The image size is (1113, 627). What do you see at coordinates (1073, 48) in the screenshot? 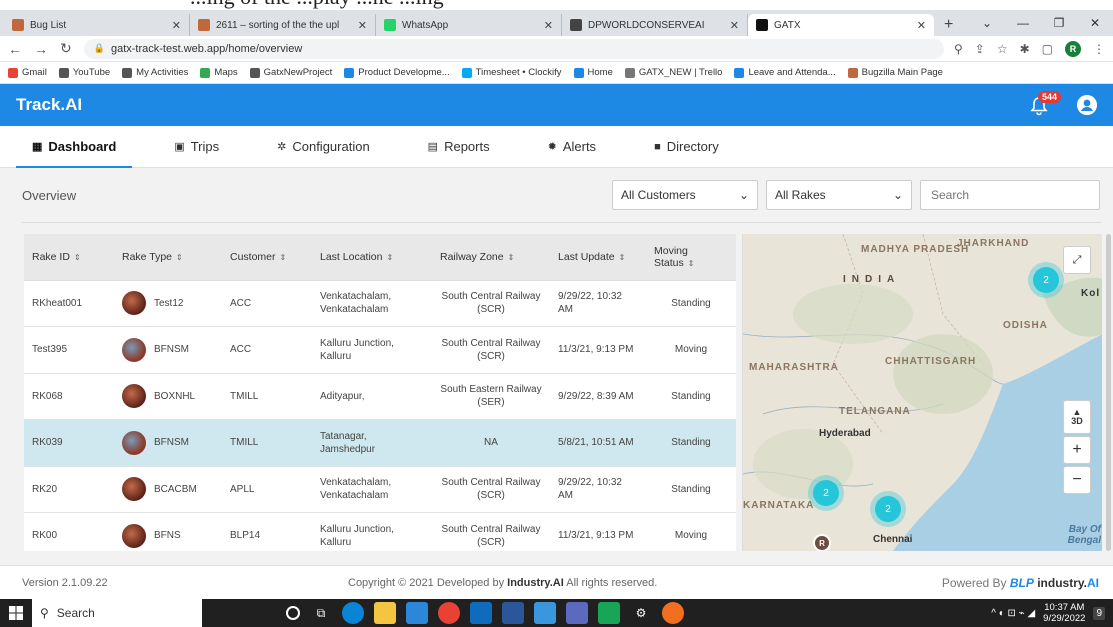
I see `profile-avatar: R` at bounding box center [1073, 48].